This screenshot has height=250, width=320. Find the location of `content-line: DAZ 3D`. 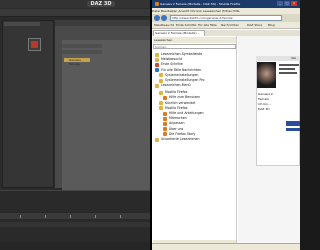

content-line: DAZ 3D is located at coordinates (264, 109).